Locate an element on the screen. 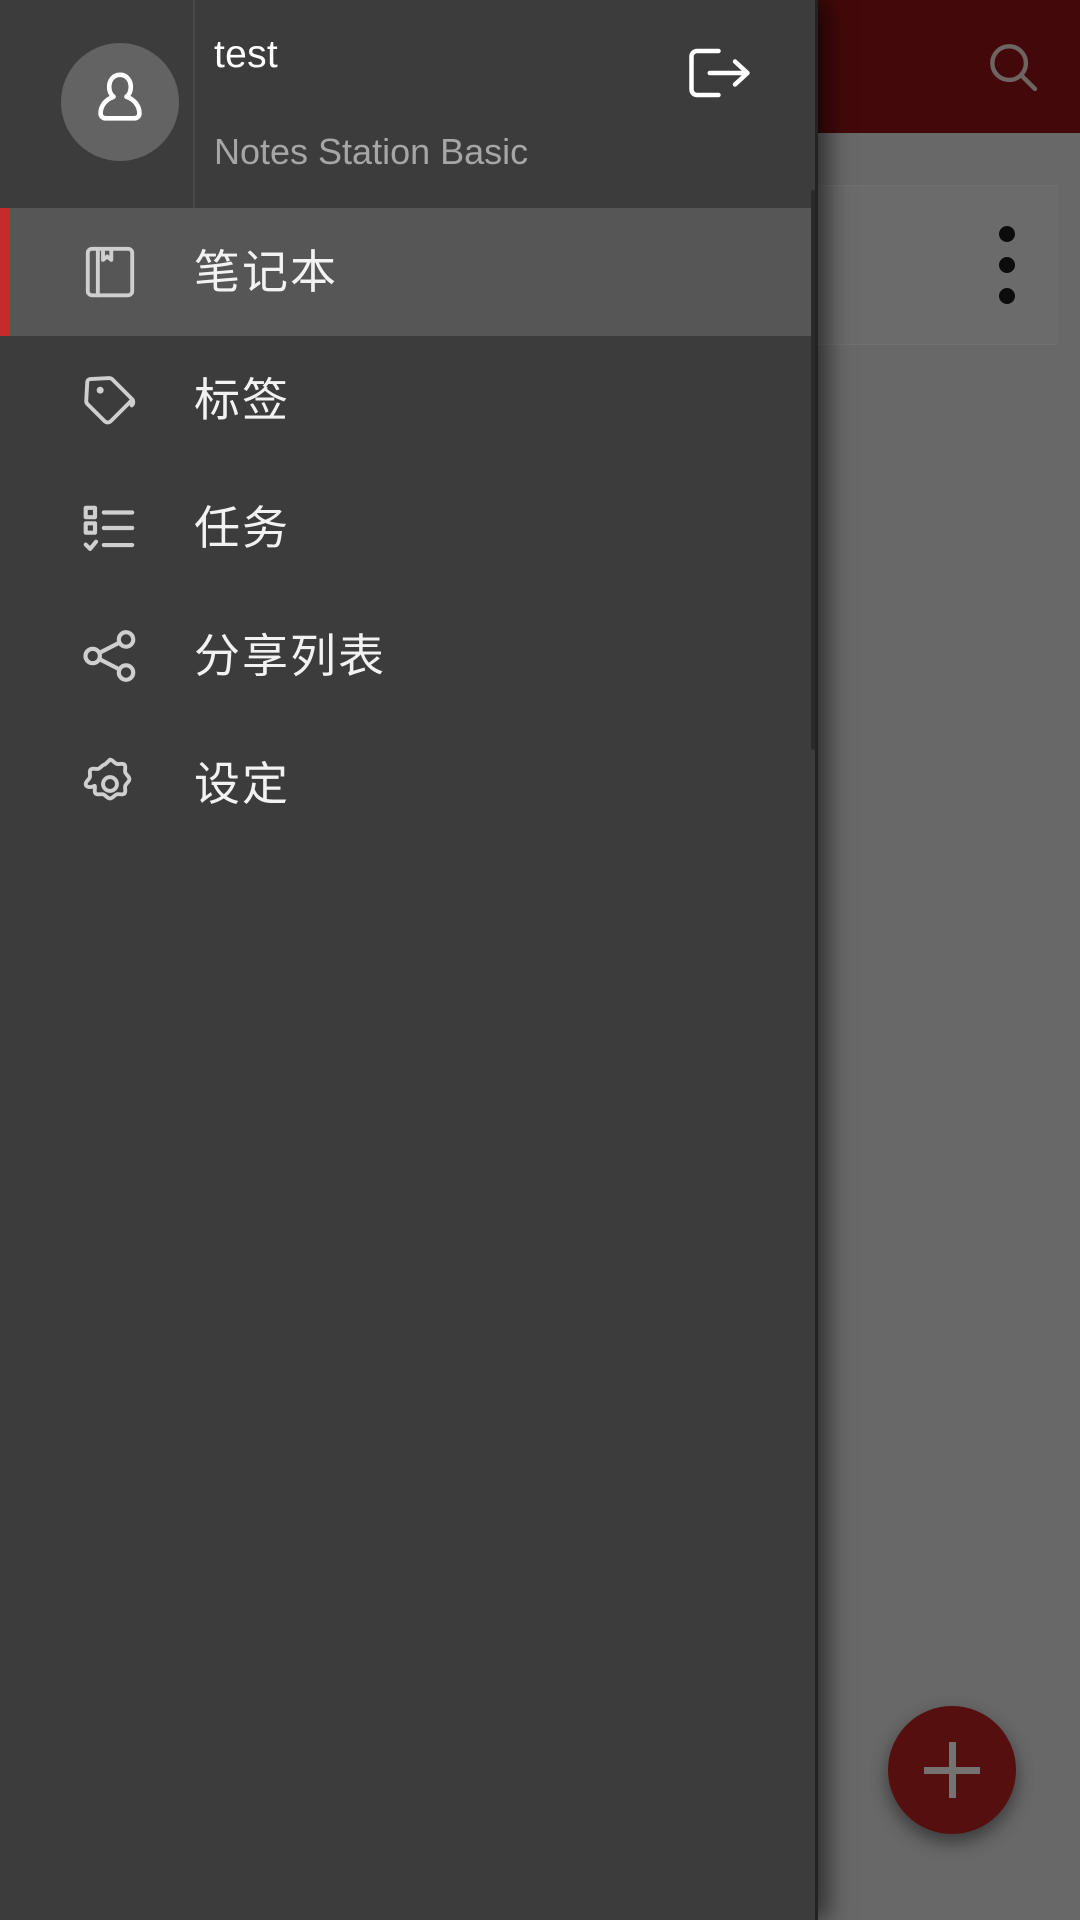 The height and width of the screenshot is (1920, 1080). drawer-header: test Notes Station Basic is located at coordinates (409, 104).